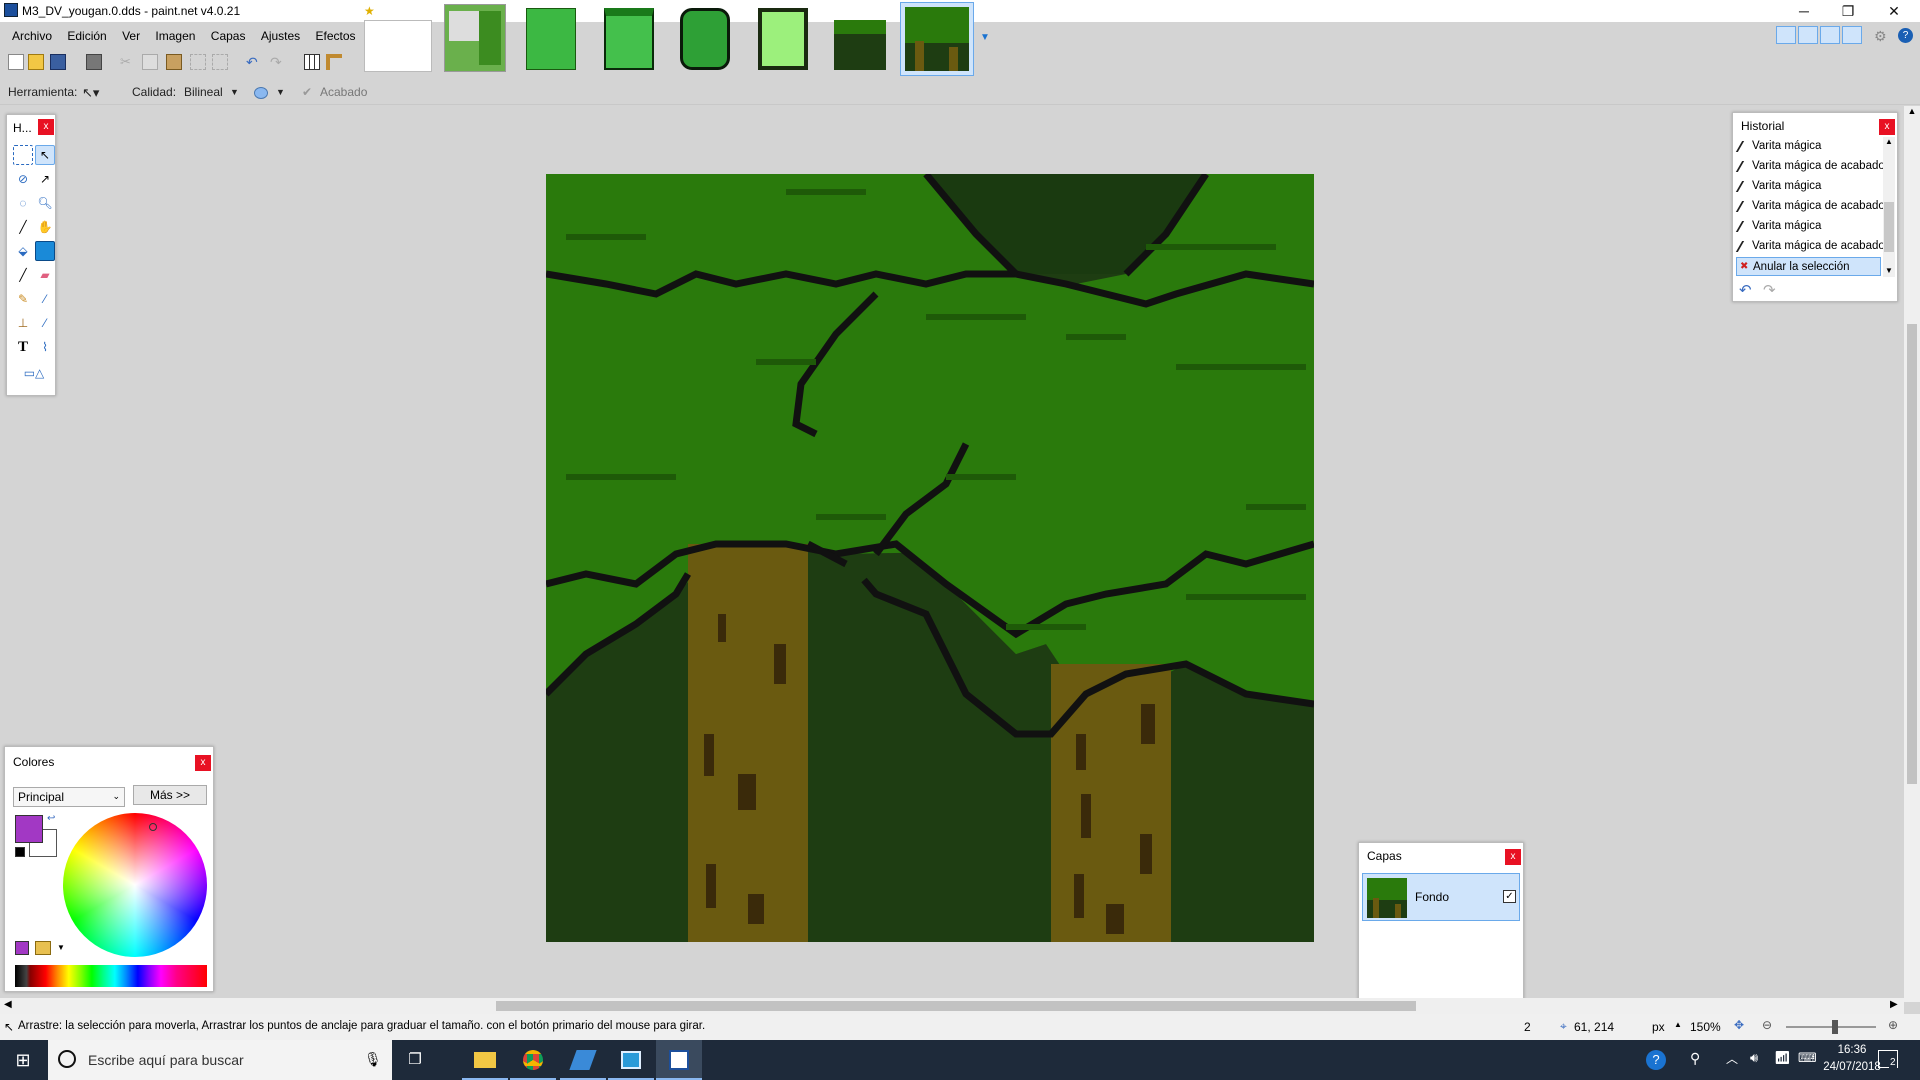  What do you see at coordinates (280, 36) in the screenshot?
I see `menu-ajustes: Ajustes` at bounding box center [280, 36].